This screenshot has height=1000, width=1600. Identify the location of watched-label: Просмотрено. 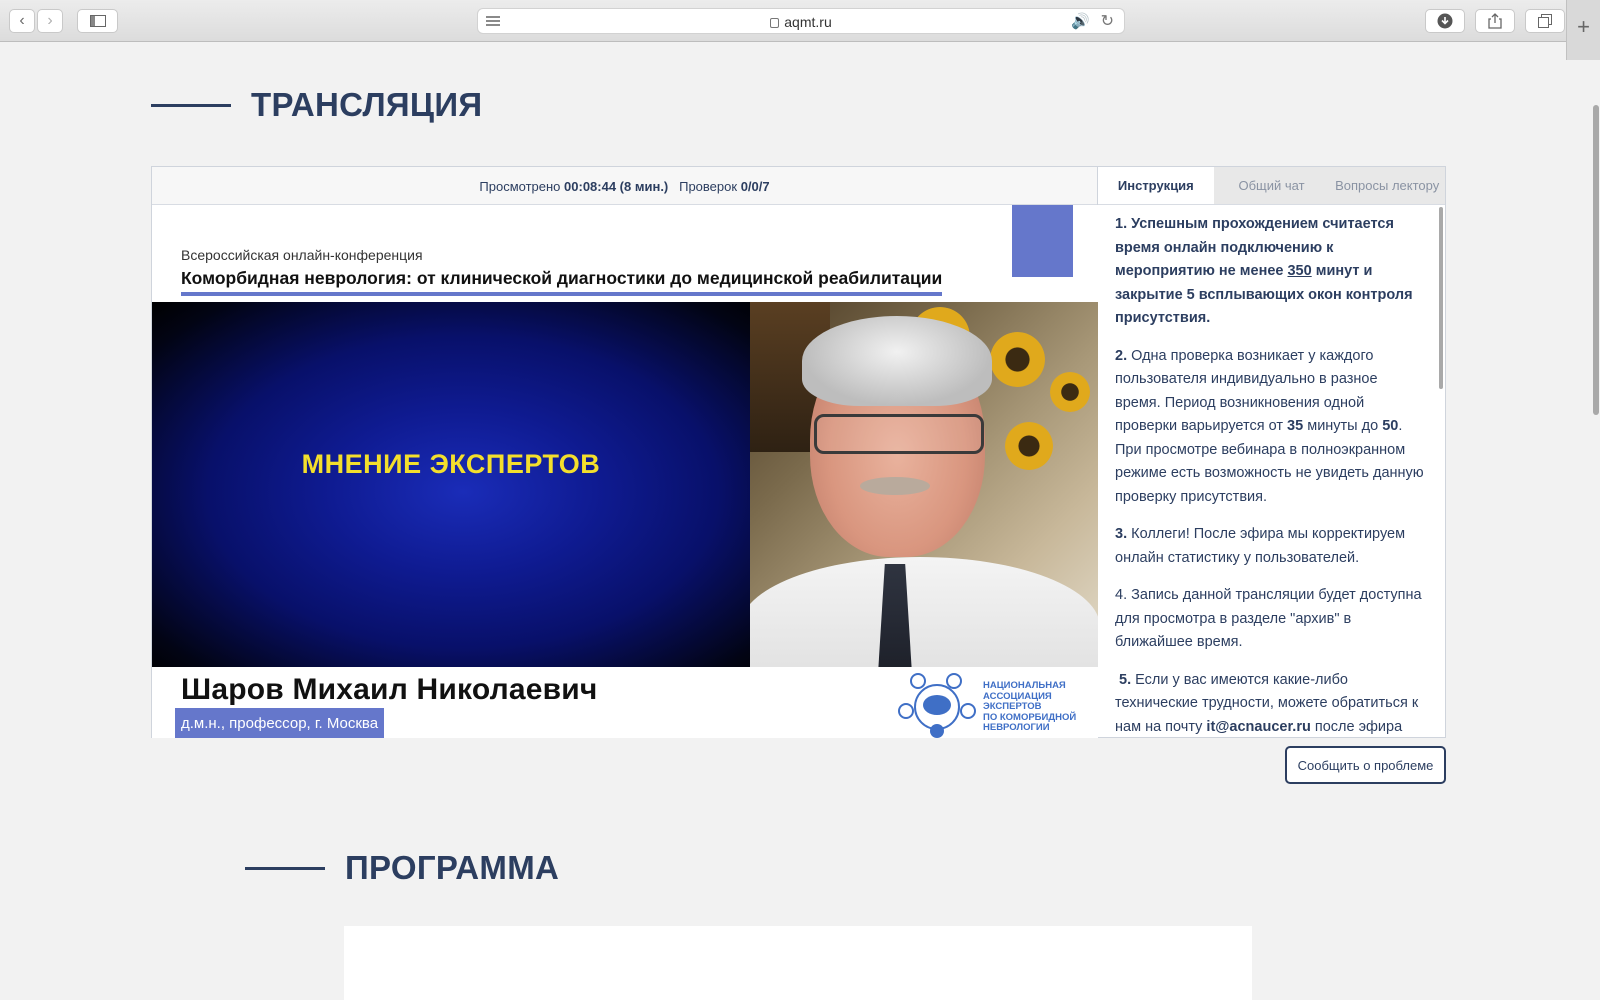
(520, 186).